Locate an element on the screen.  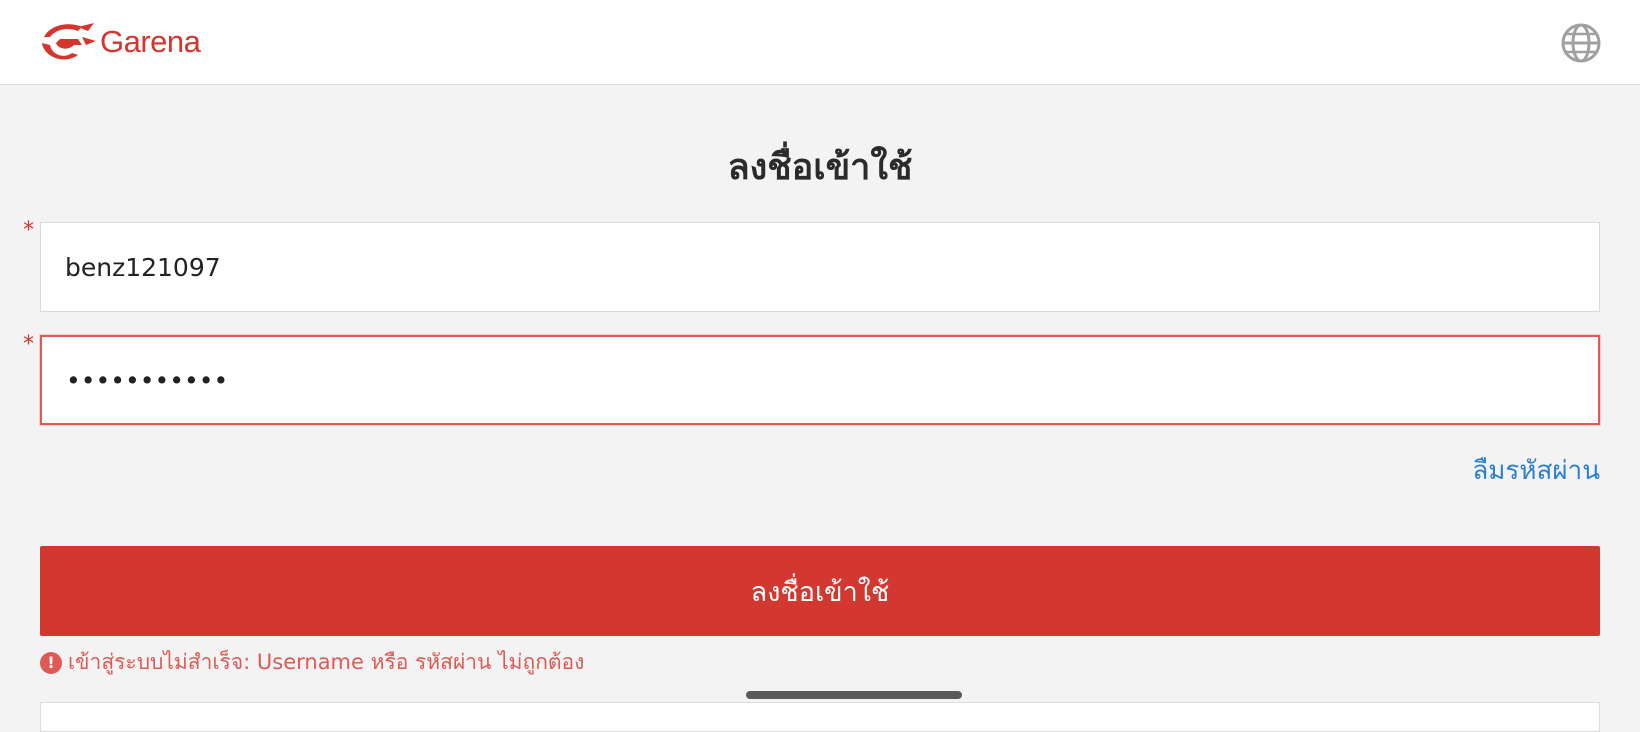
garena-logo: Garena is located at coordinates (119, 42).